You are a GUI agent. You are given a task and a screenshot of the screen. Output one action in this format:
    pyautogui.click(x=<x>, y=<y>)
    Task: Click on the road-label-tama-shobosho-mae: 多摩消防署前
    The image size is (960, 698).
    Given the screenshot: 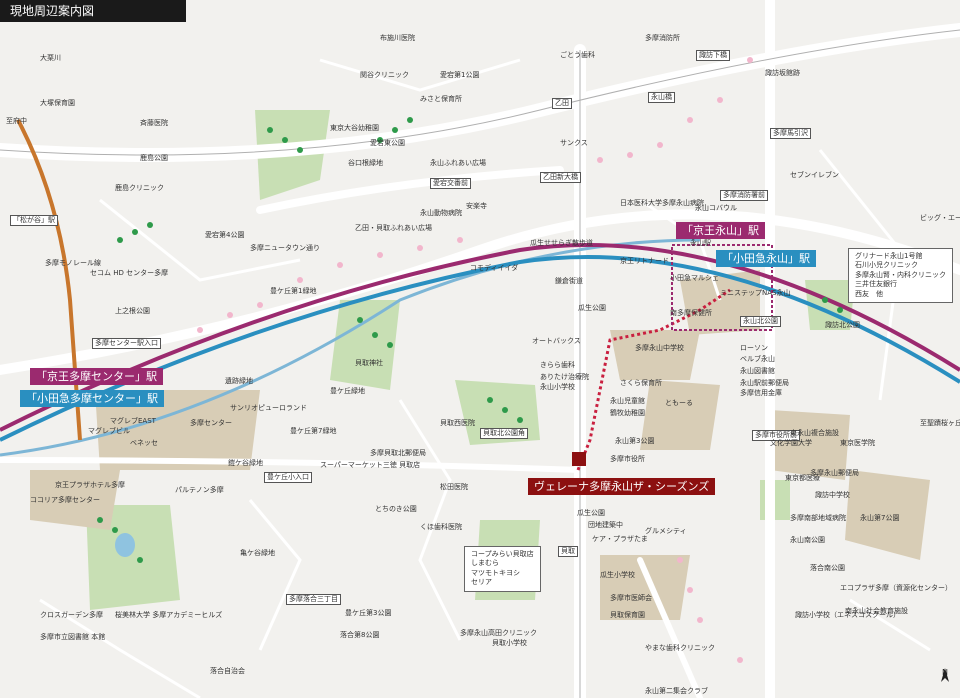 What is the action you would take?
    pyautogui.click(x=744, y=195)
    